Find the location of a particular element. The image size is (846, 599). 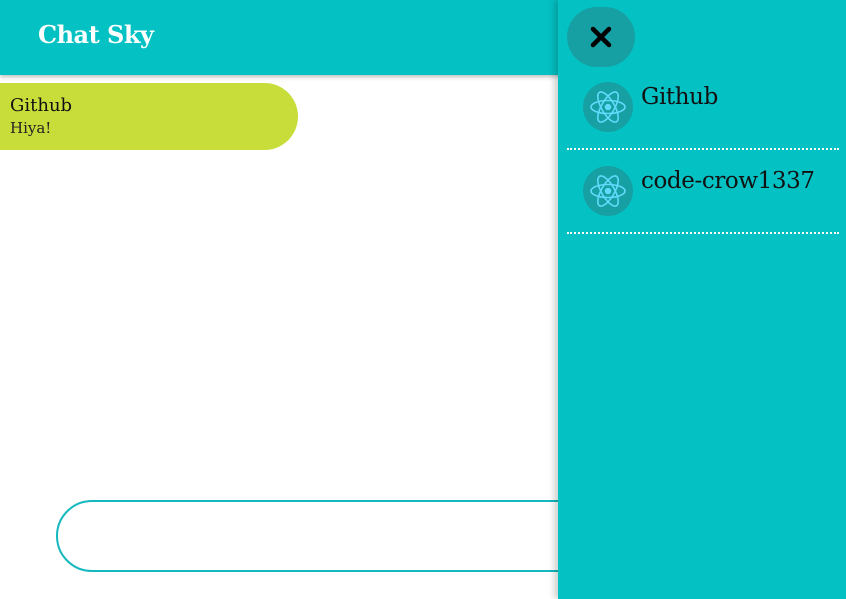

close-drawer-button is located at coordinates (601, 37).